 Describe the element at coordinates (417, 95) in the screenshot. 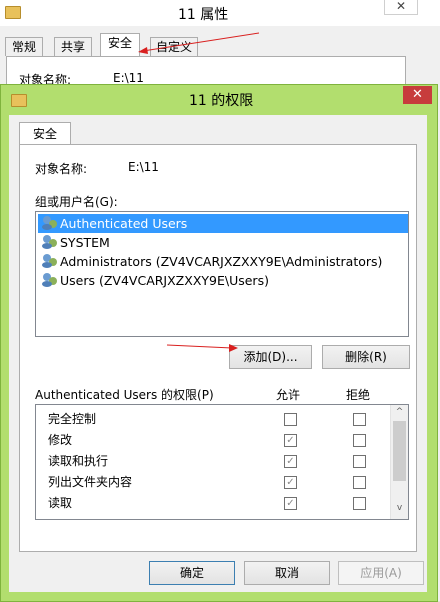

I see `dialog-close-button: ✕` at that location.